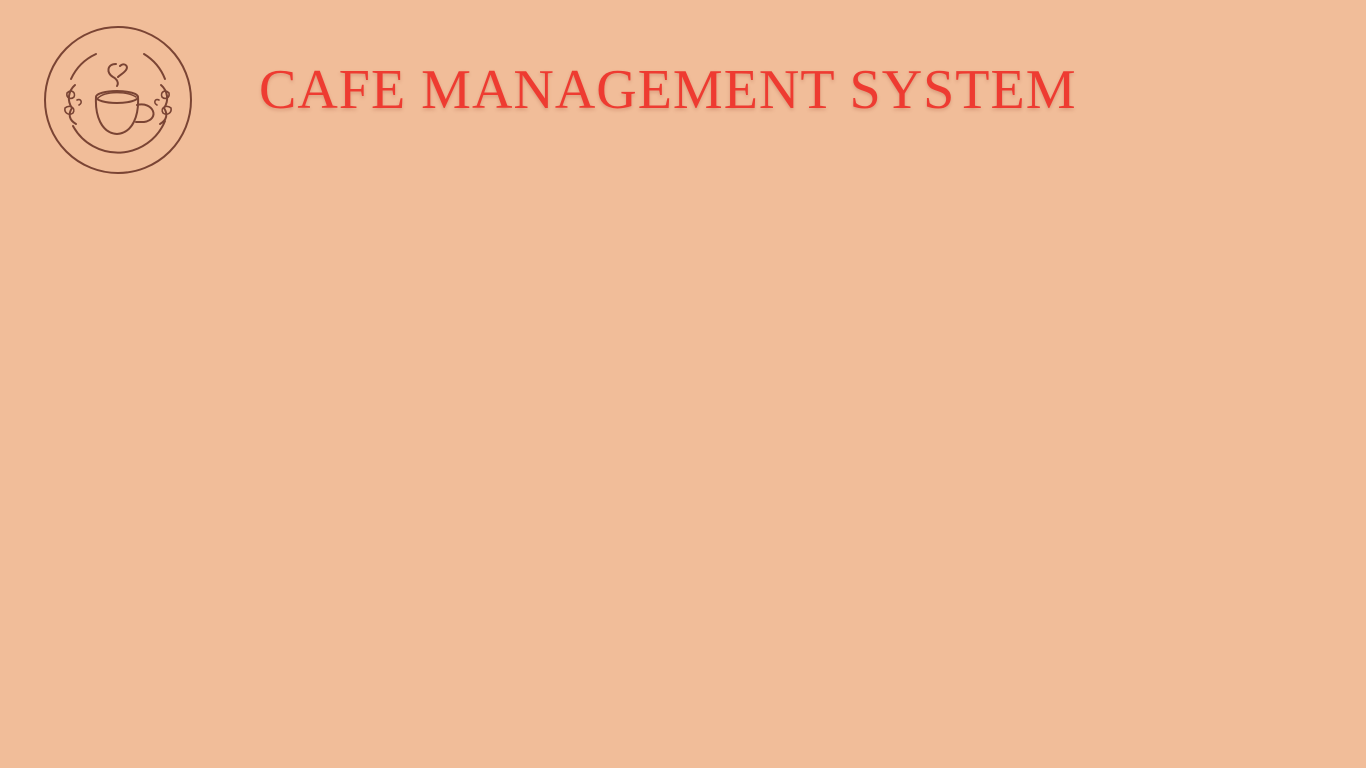 This screenshot has height=768, width=1366. I want to click on coffee-cup-icon, so click(118, 100).